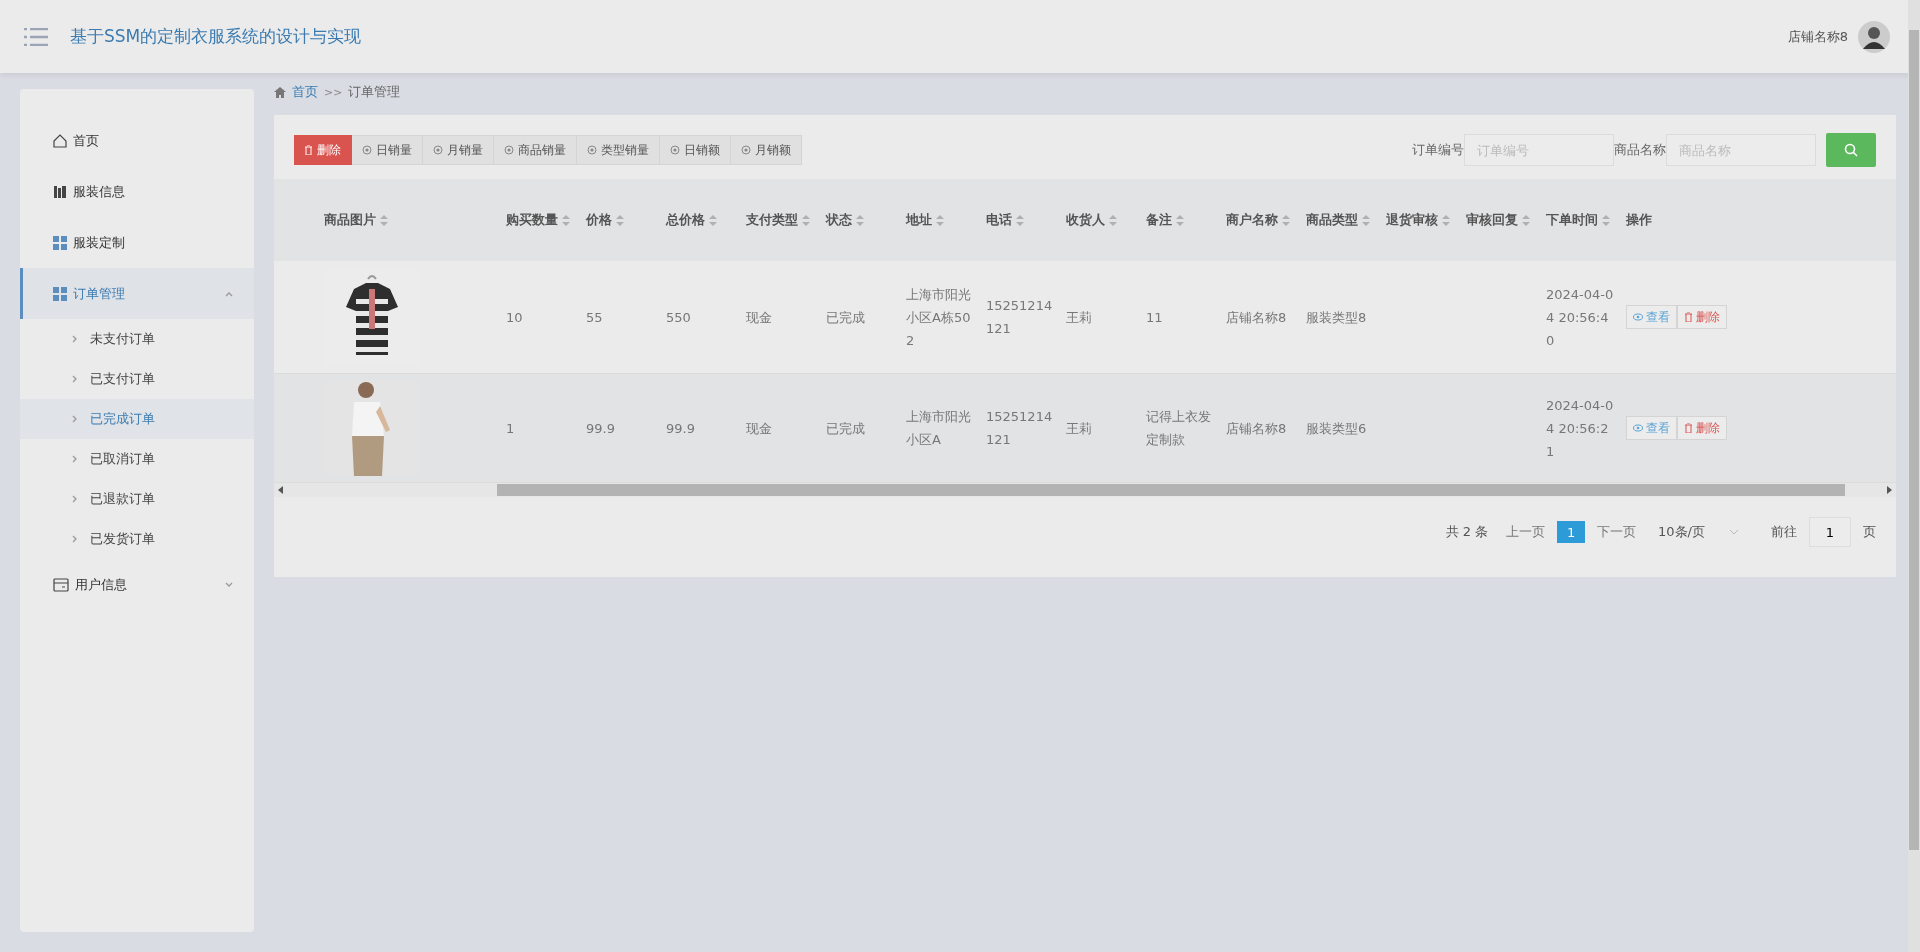 Image resolution: width=1920 pixels, height=952 pixels. What do you see at coordinates (1698, 532) in the screenshot?
I see `page-size-select: 10条/页` at bounding box center [1698, 532].